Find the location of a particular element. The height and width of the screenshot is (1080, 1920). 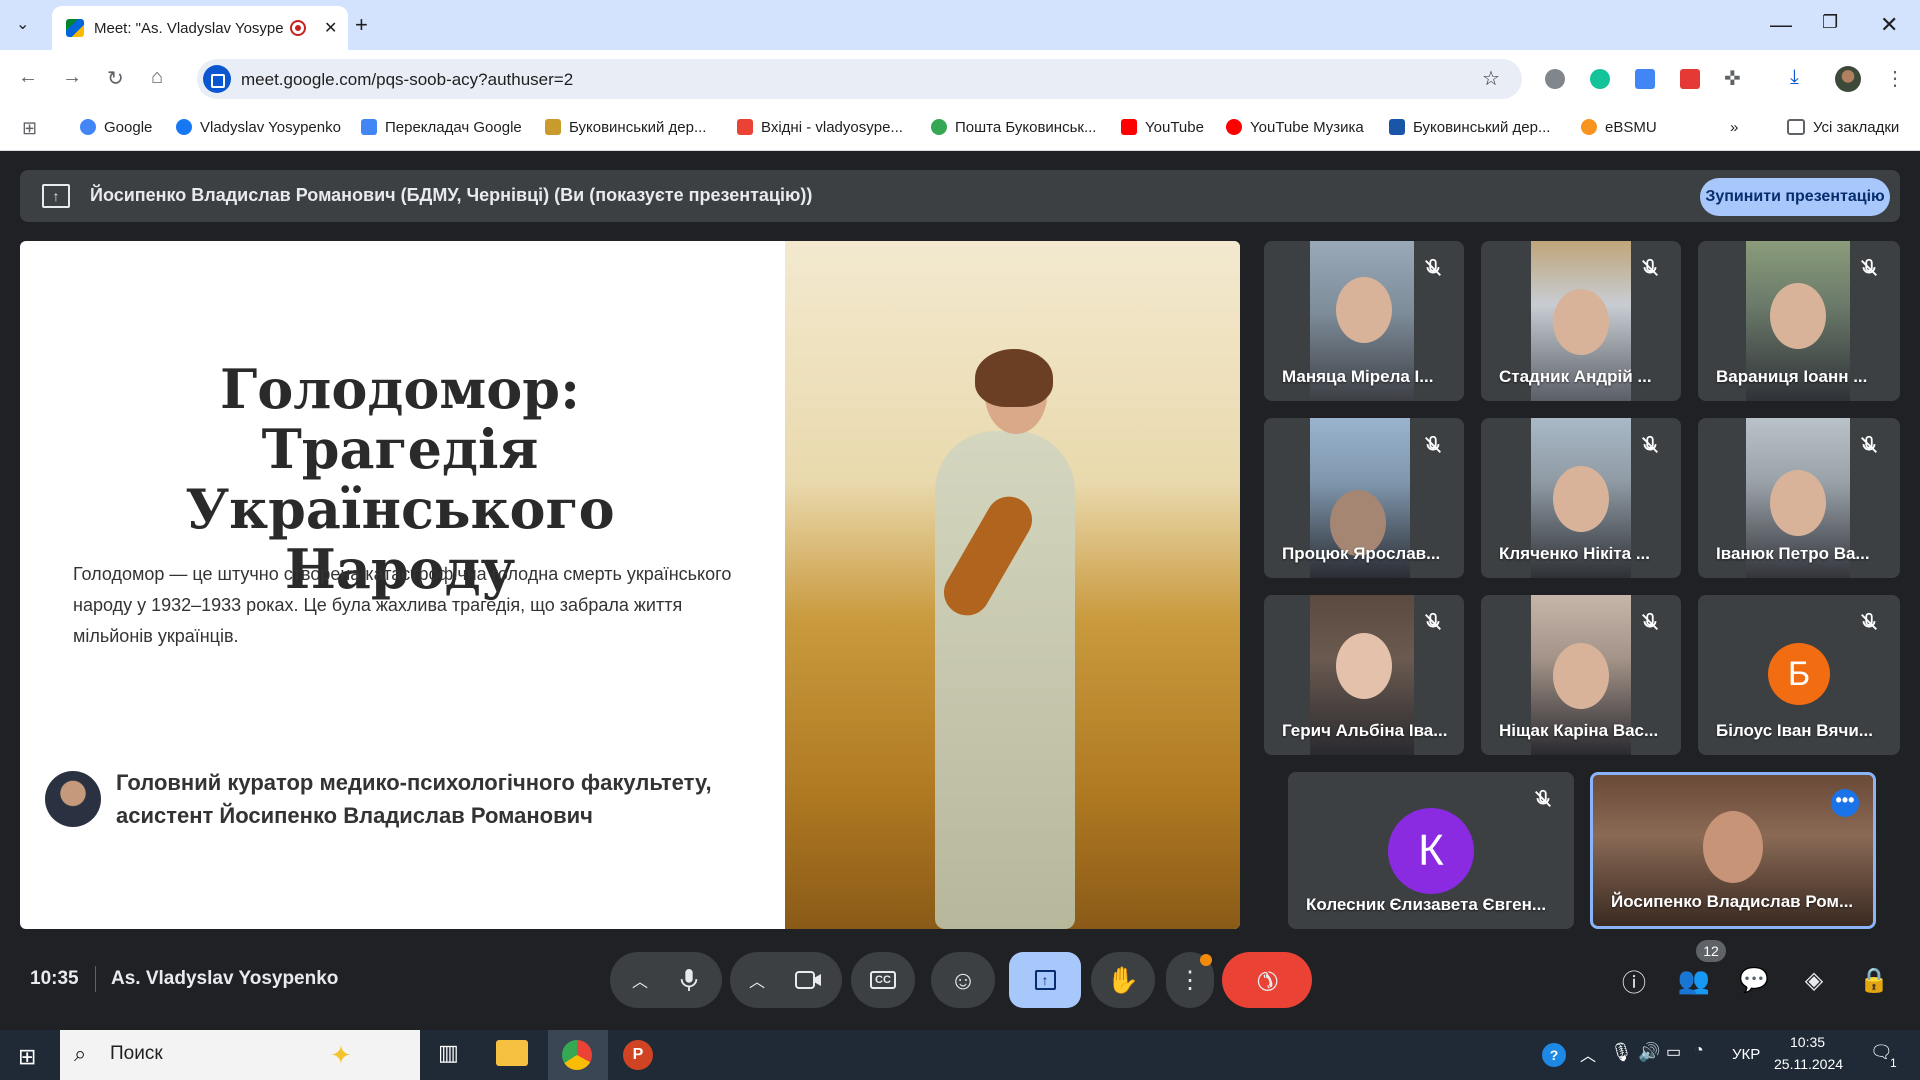

powerpoint-icon: P is located at coordinates (638, 1055).